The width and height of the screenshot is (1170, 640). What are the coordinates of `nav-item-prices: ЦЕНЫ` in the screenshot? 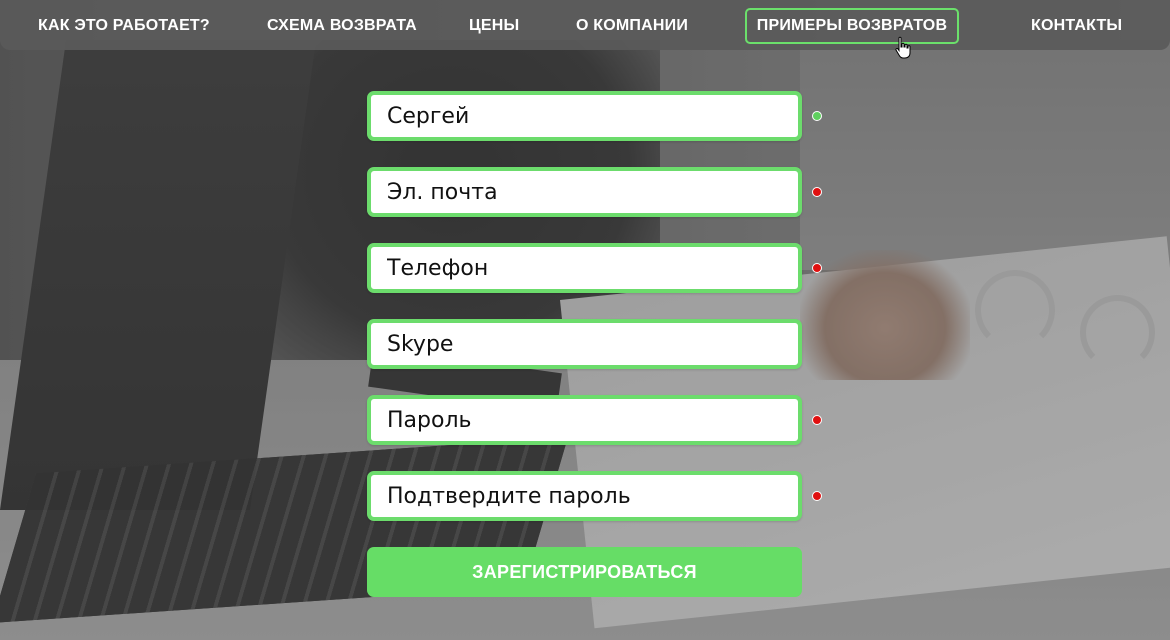 It's located at (494, 26).